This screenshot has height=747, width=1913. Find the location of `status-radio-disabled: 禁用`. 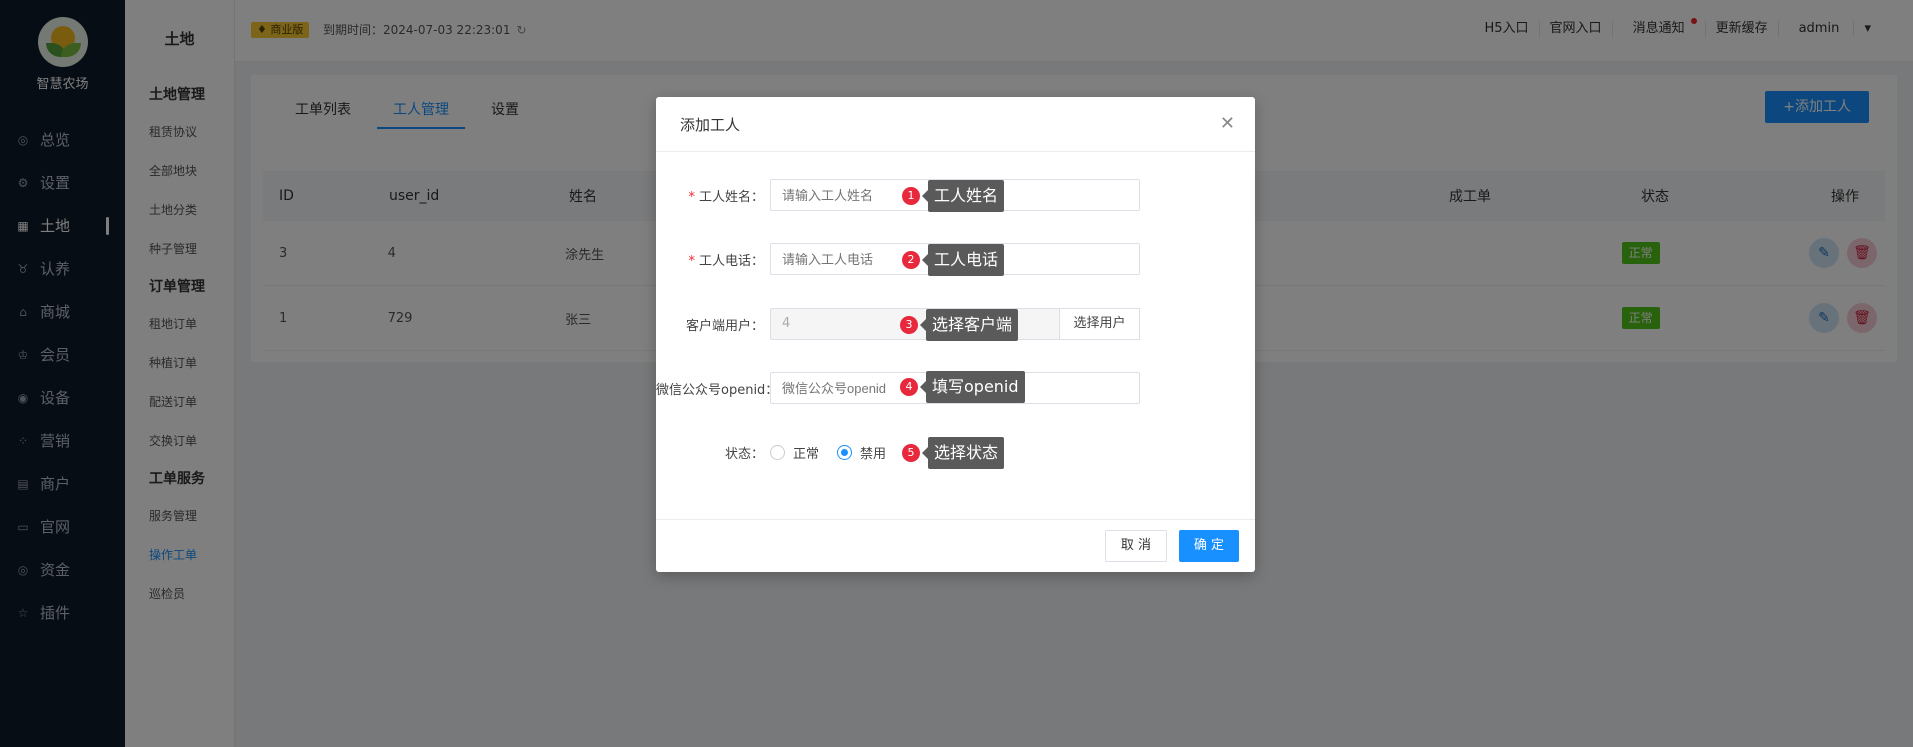

status-radio-disabled: 禁用 is located at coordinates (861, 452).